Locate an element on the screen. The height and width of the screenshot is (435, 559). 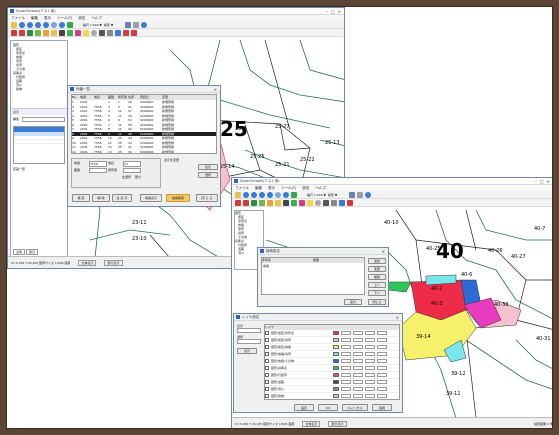
form-input: 23 is located at coordinates (132, 164).